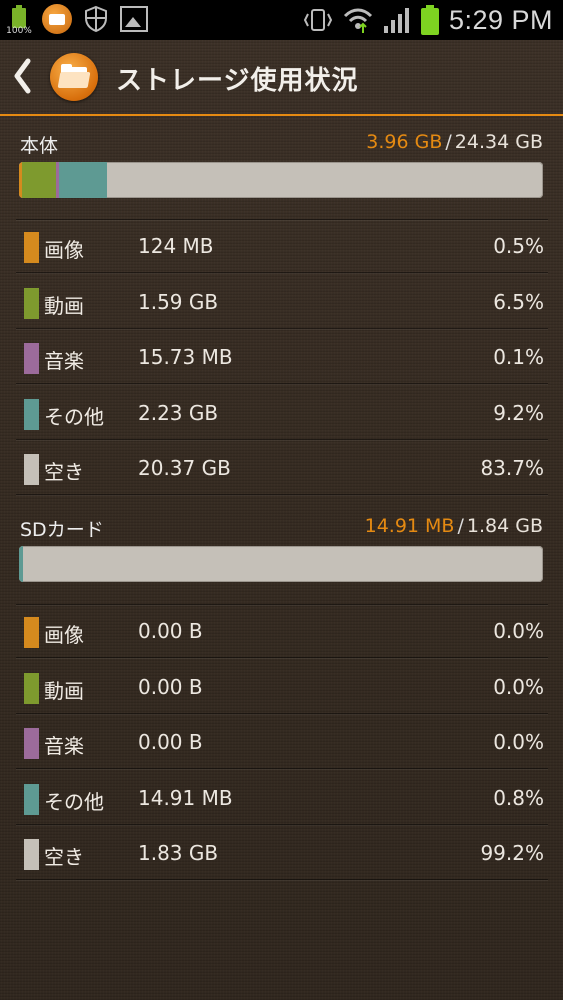 The image size is (563, 1000). Describe the element at coordinates (396, 20) in the screenshot. I see `signal-icon` at that location.